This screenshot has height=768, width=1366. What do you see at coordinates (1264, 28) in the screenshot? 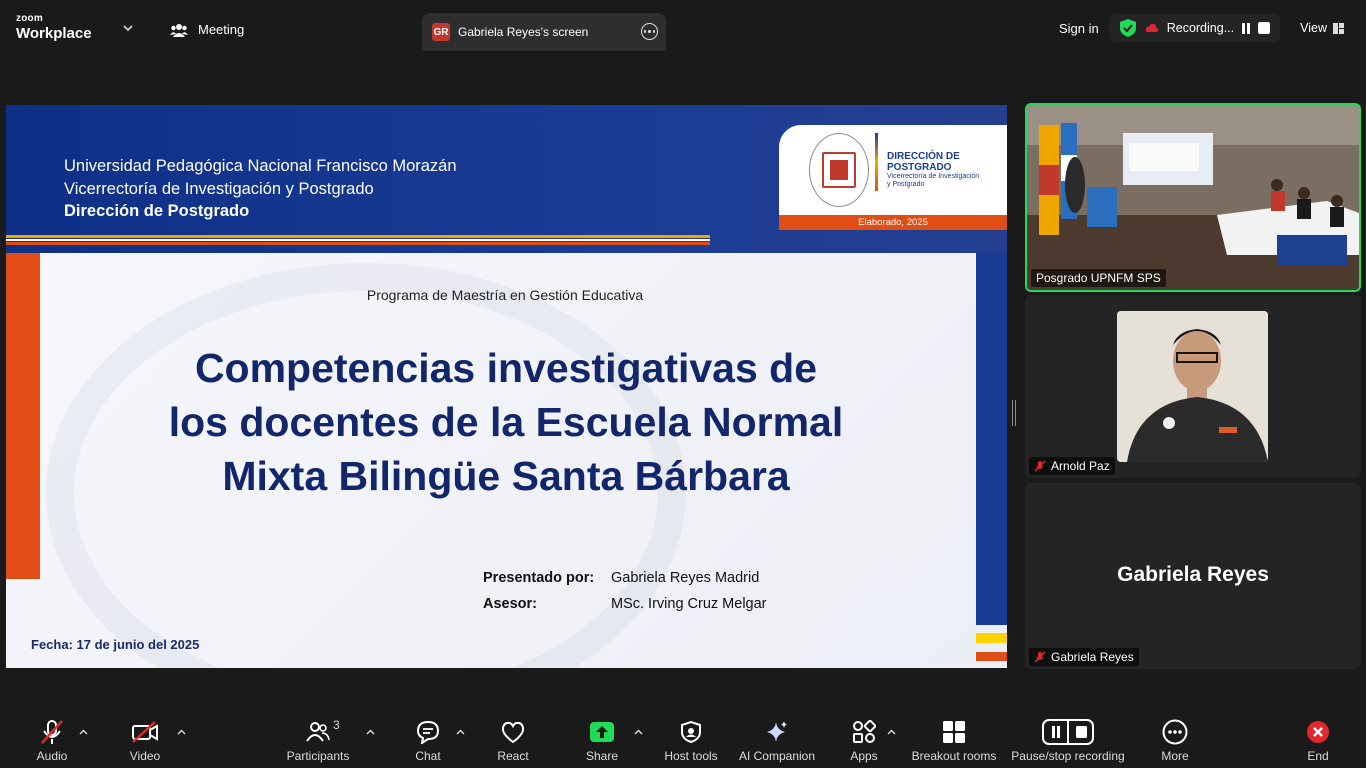
I see `stop-recording-icon` at bounding box center [1264, 28].